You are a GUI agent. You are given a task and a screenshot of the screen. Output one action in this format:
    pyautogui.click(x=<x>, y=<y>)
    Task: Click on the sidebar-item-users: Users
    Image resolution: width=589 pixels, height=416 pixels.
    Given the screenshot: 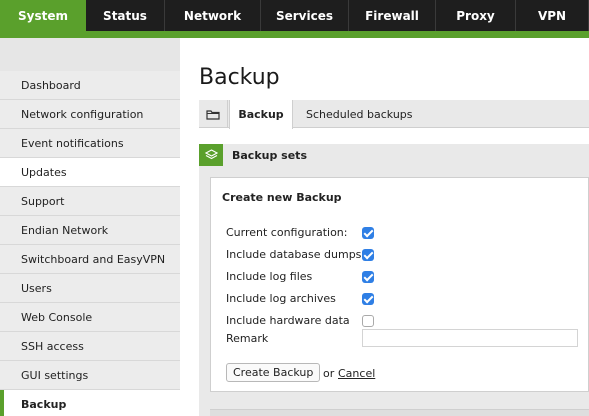 What is the action you would take?
    pyautogui.click(x=90, y=288)
    